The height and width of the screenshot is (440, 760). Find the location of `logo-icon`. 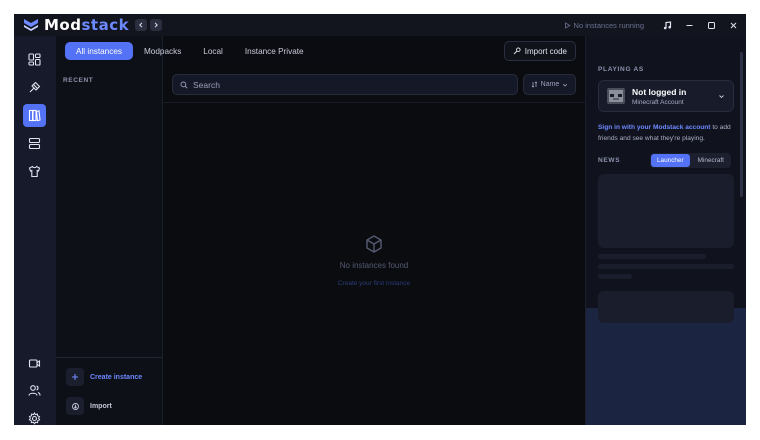

logo-icon is located at coordinates (31, 25).